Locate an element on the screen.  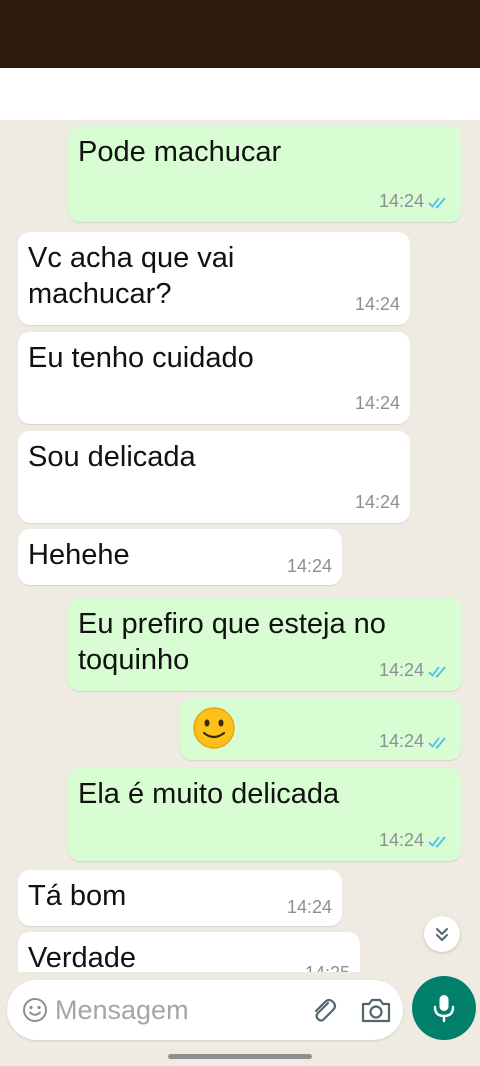
message-bubble-incoming: Sou delicada 14:24 is located at coordinates (214, 477).